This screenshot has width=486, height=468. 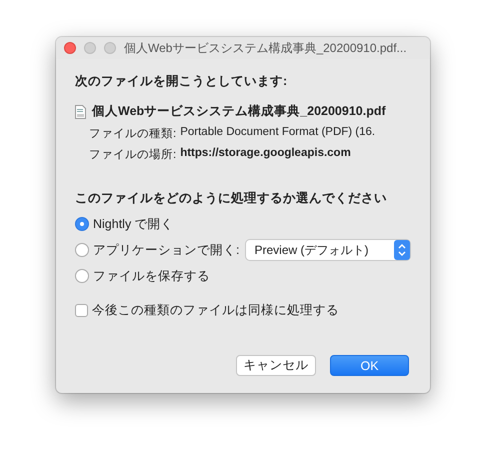 What do you see at coordinates (276, 365) in the screenshot?
I see `cancel-button: キャンセル` at bounding box center [276, 365].